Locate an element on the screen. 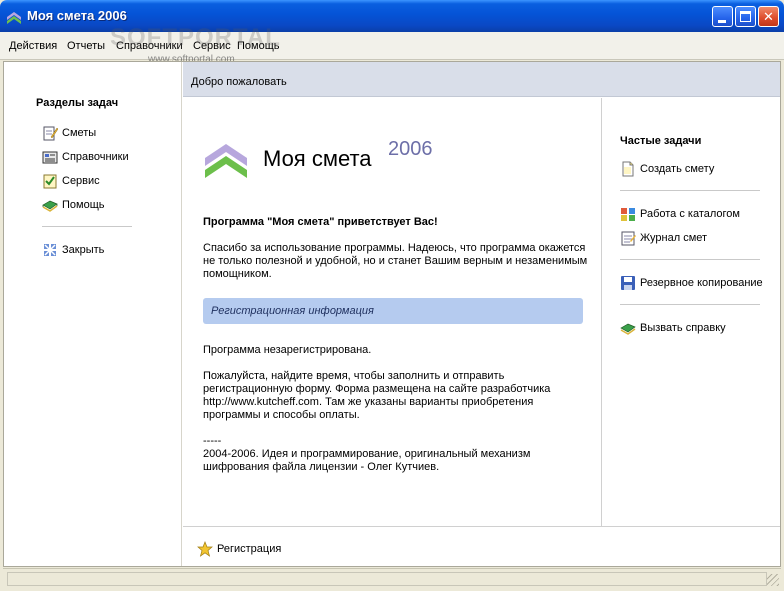 The height and width of the screenshot is (591, 784). menu-actions: Действия is located at coordinates (33, 46).